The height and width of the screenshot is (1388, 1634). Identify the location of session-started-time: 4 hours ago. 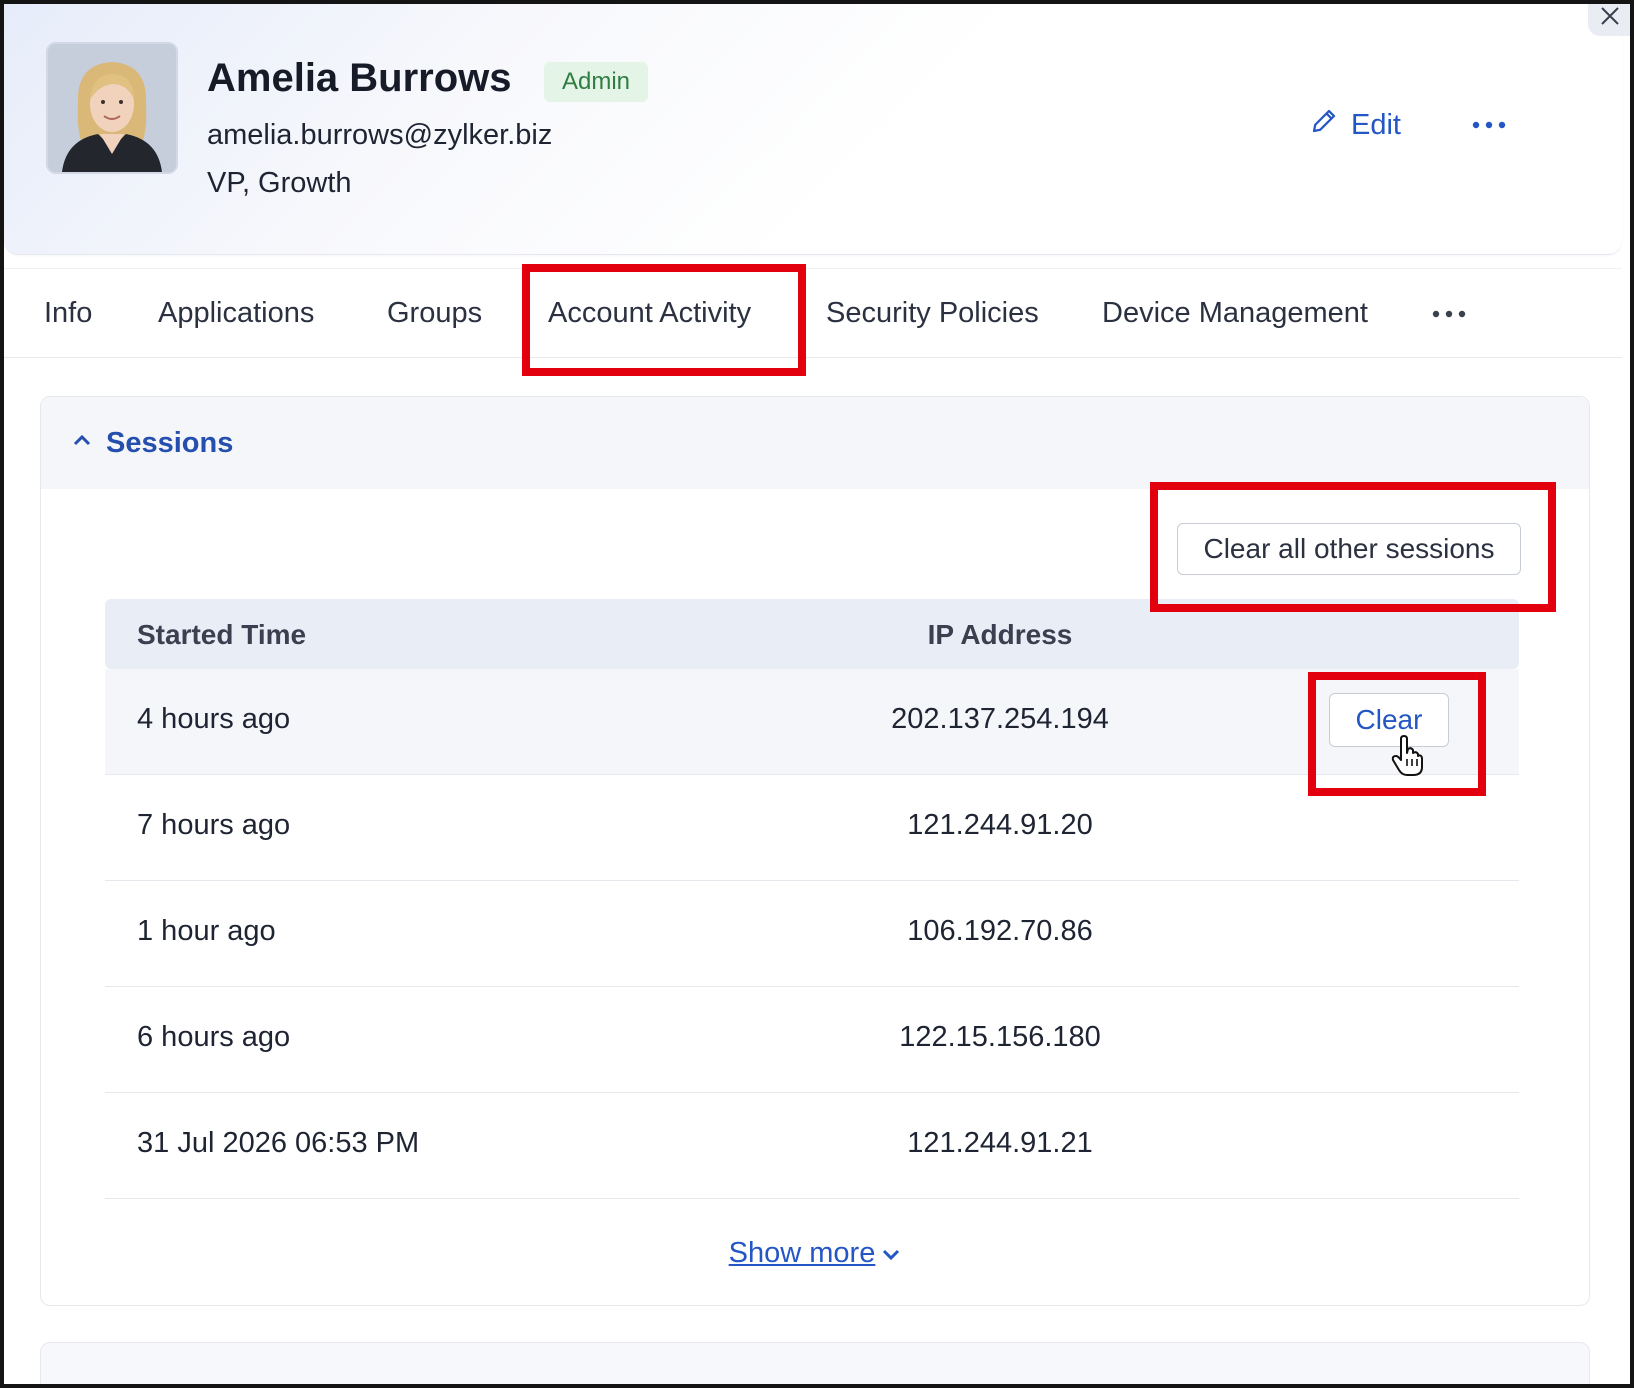
(214, 719).